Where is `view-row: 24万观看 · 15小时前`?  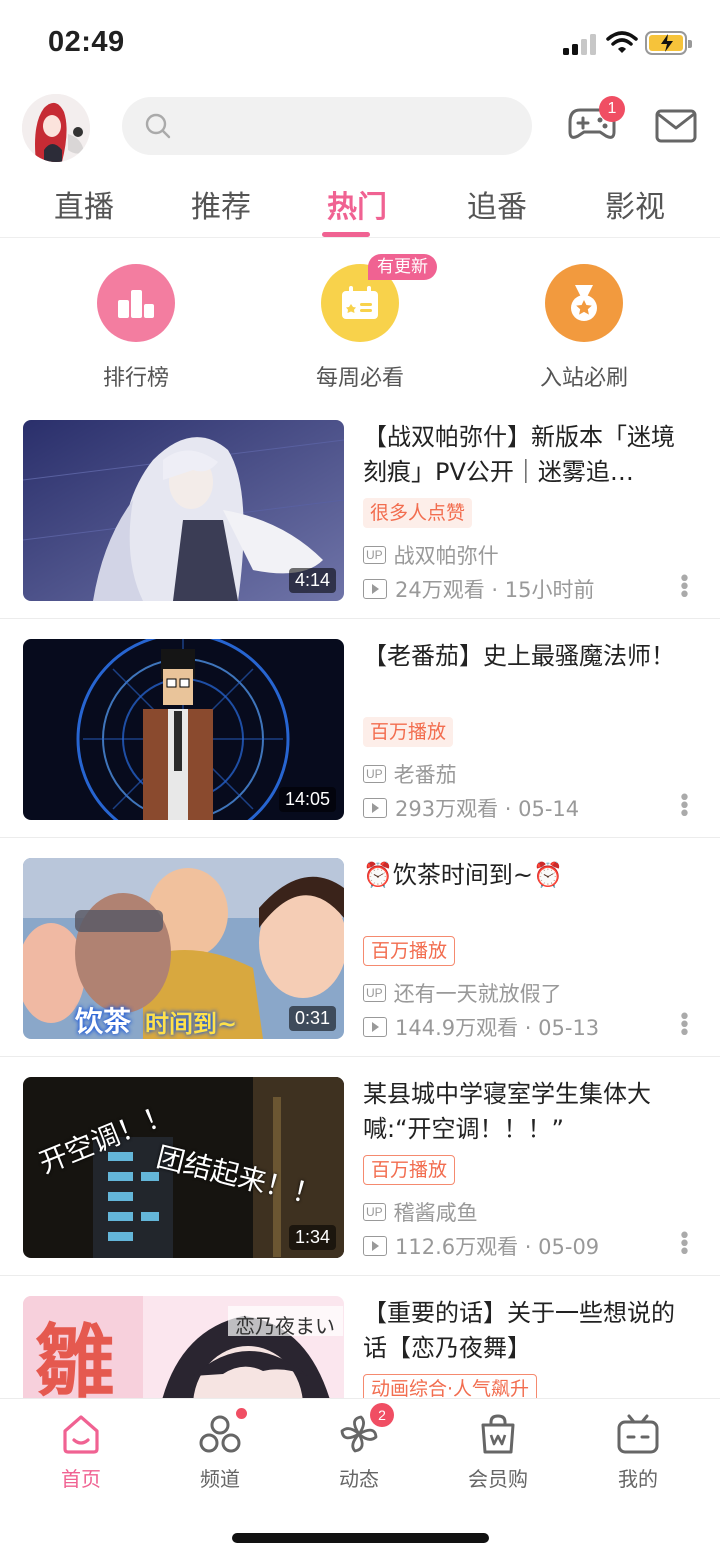
view-row: 24万观看 · 15小时前 is located at coordinates (478, 589).